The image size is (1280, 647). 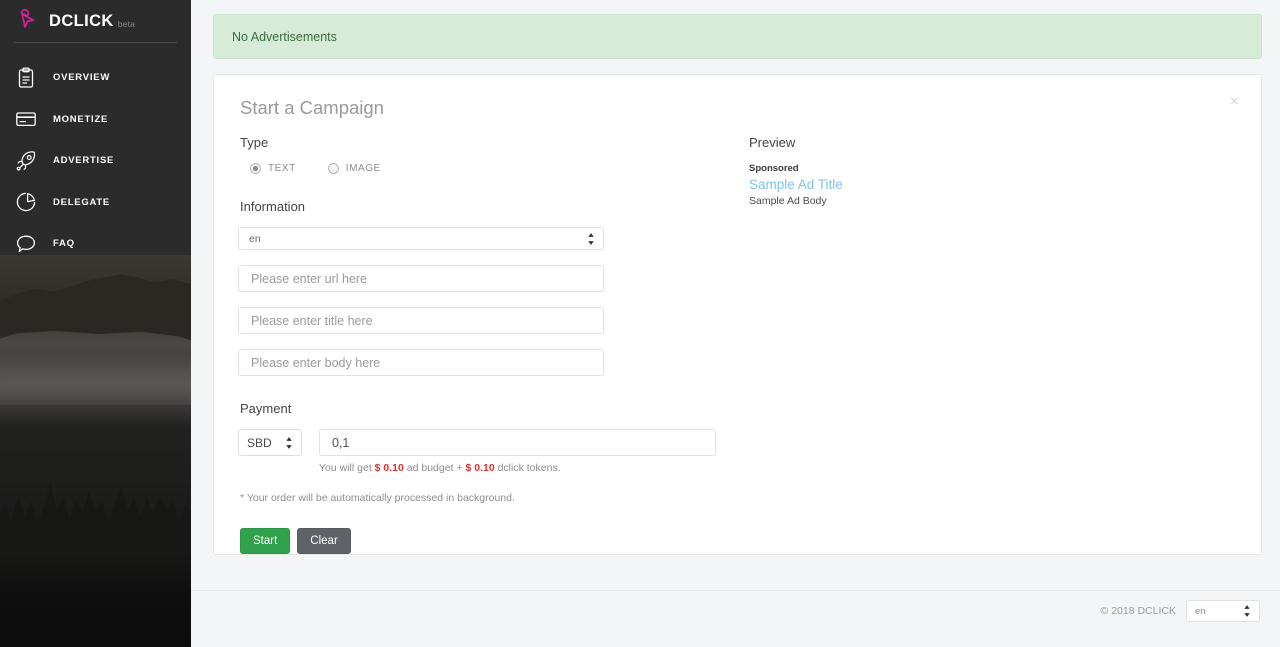 I want to click on form-actions: Start Clear, so click(x=491, y=541).